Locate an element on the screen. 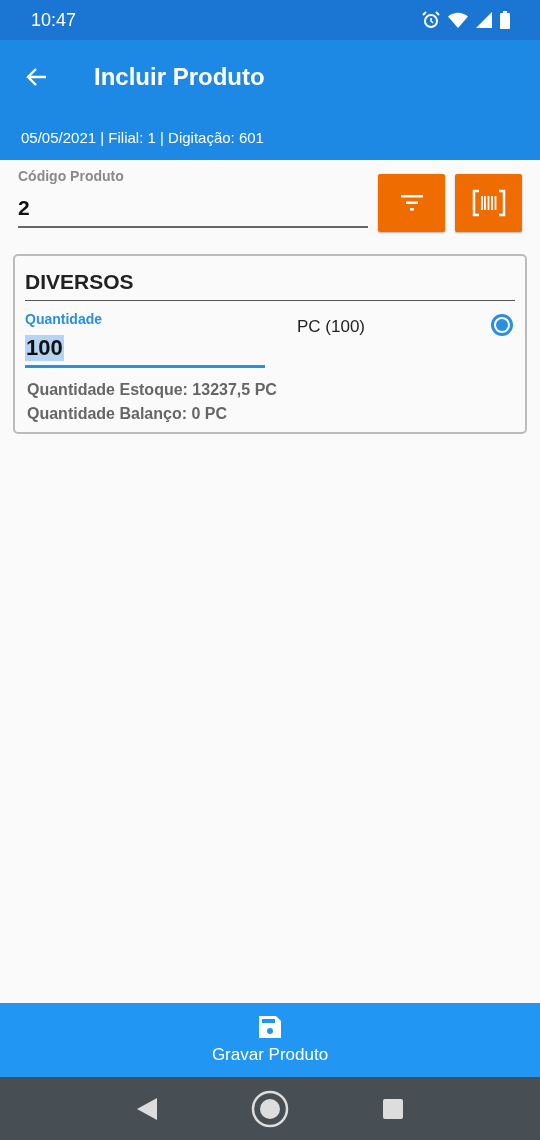 Image resolution: width=540 pixels, height=1140 pixels. save-icon is located at coordinates (270, 1027).